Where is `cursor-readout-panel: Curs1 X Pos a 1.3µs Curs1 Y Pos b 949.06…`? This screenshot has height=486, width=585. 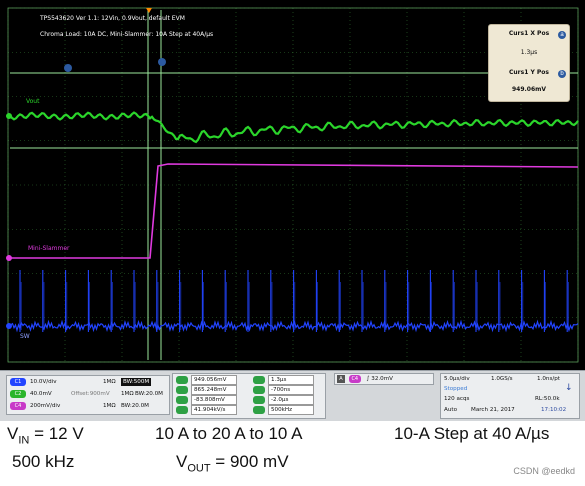 cursor-readout-panel: Curs1 X Pos a 1.3µs Curs1 Y Pos b 949.06… is located at coordinates (529, 63).